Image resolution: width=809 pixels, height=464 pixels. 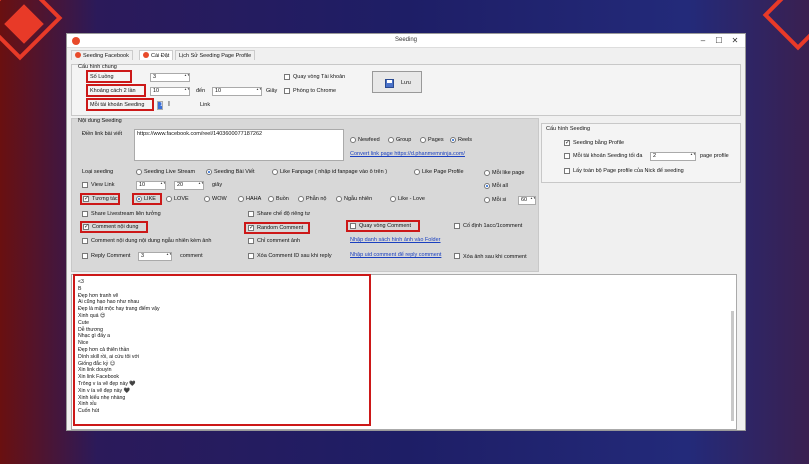 I want to click on each-si-input: 60, so click(x=527, y=200).